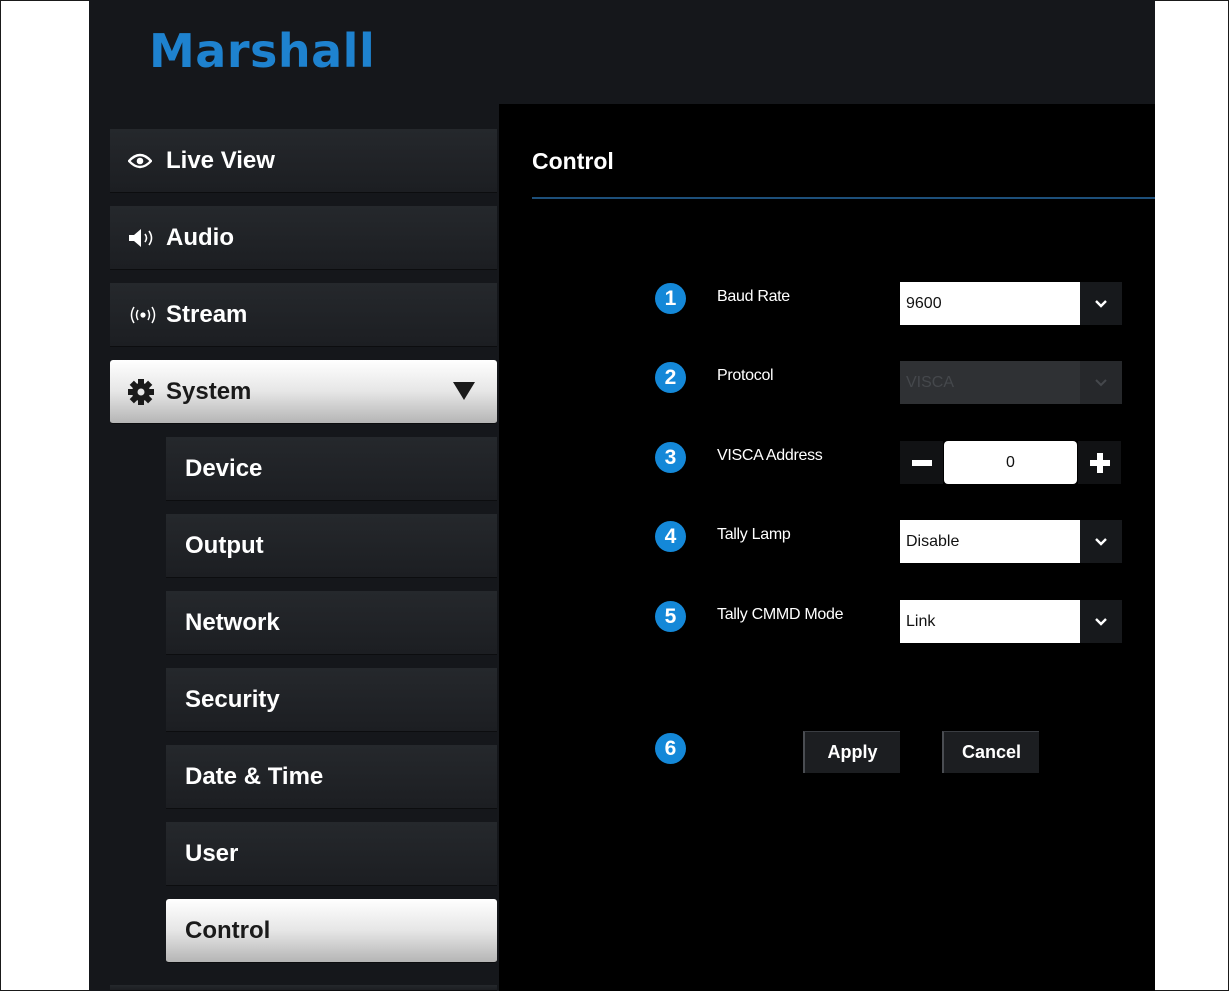  I want to click on step-badge: 3, so click(670, 457).